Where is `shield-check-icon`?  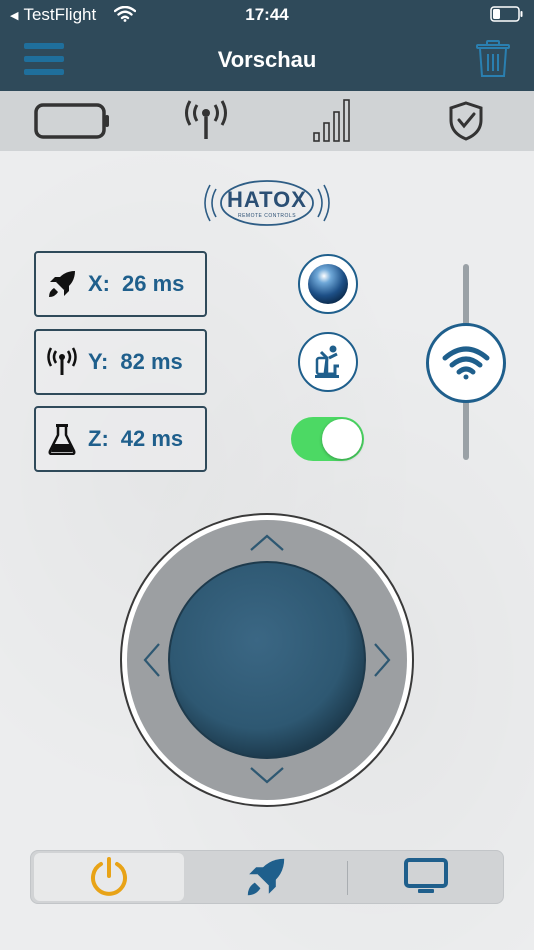
shield-check-icon is located at coordinates (466, 121).